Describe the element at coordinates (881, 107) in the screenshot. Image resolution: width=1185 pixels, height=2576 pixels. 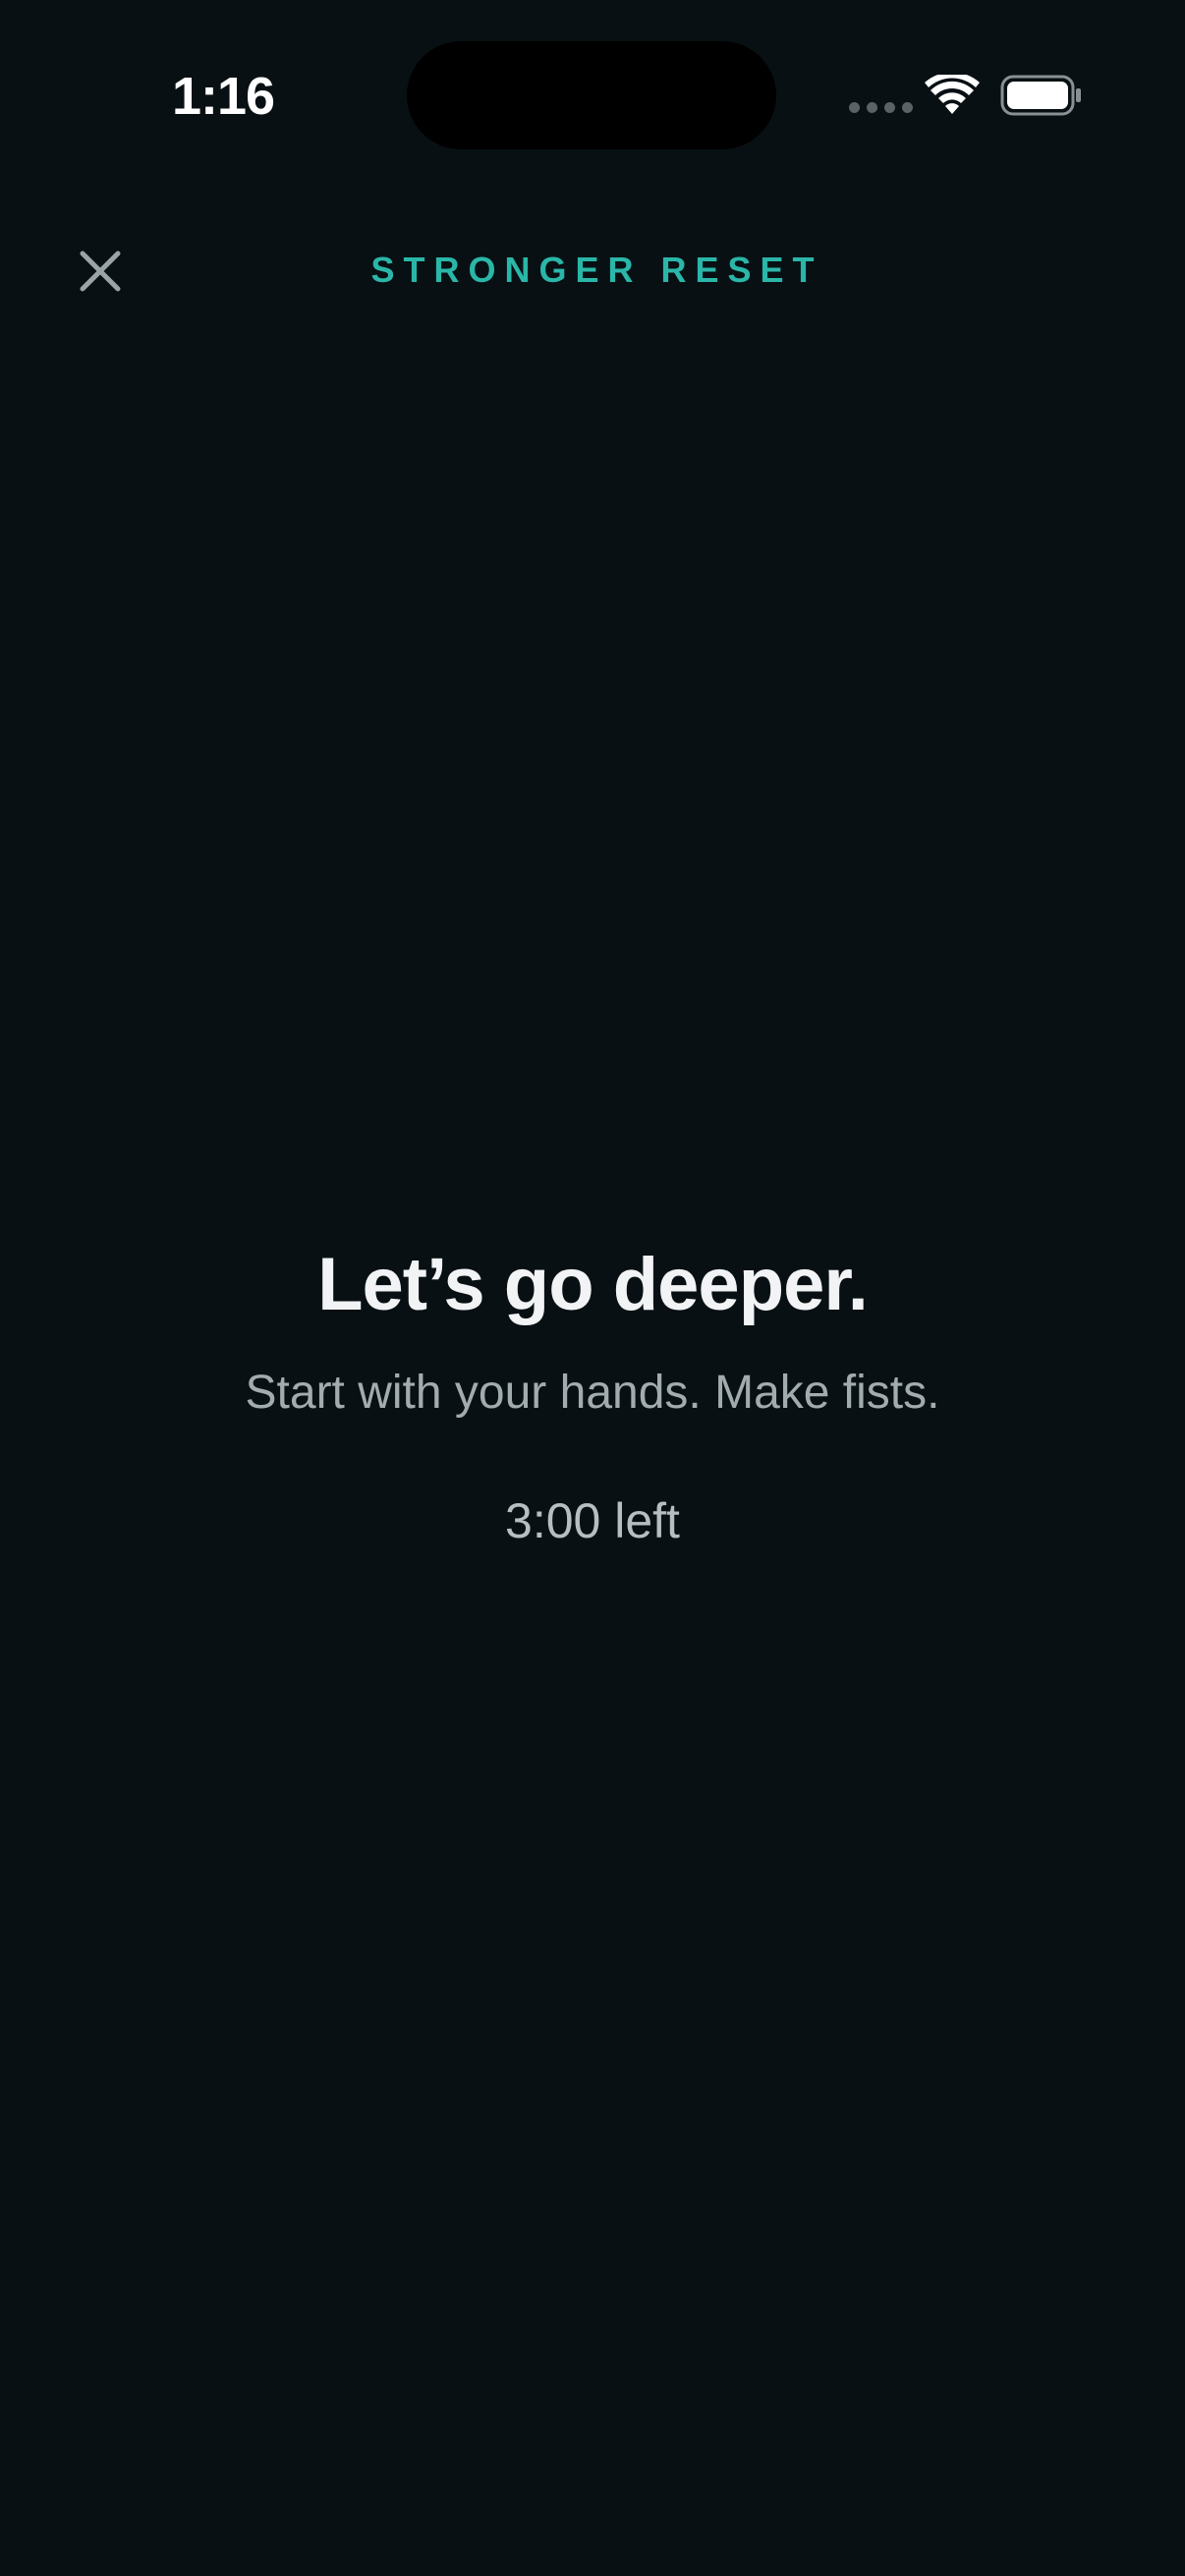
I see `cellular-signal-icon` at that location.